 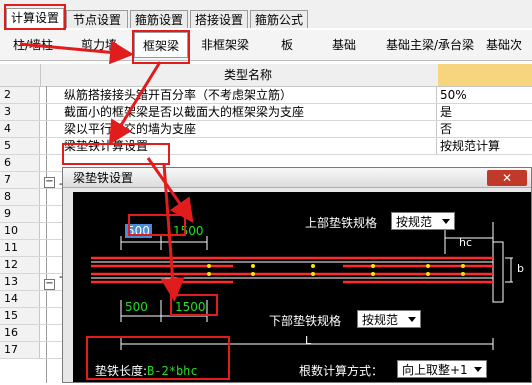 What do you see at coordinates (172, 232) in the screenshot?
I see `arrow-to-bottom-dims` at bounding box center [172, 232].